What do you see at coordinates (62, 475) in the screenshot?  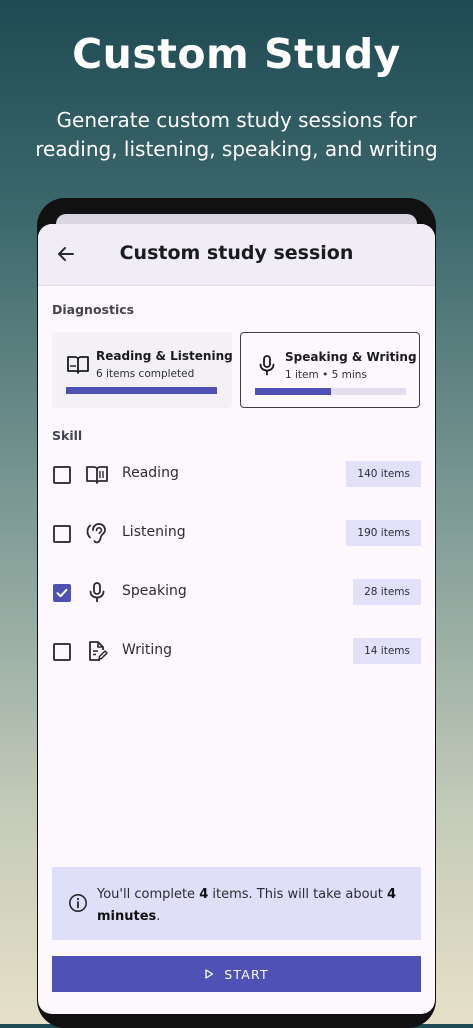 I see `reading-checkbox` at bounding box center [62, 475].